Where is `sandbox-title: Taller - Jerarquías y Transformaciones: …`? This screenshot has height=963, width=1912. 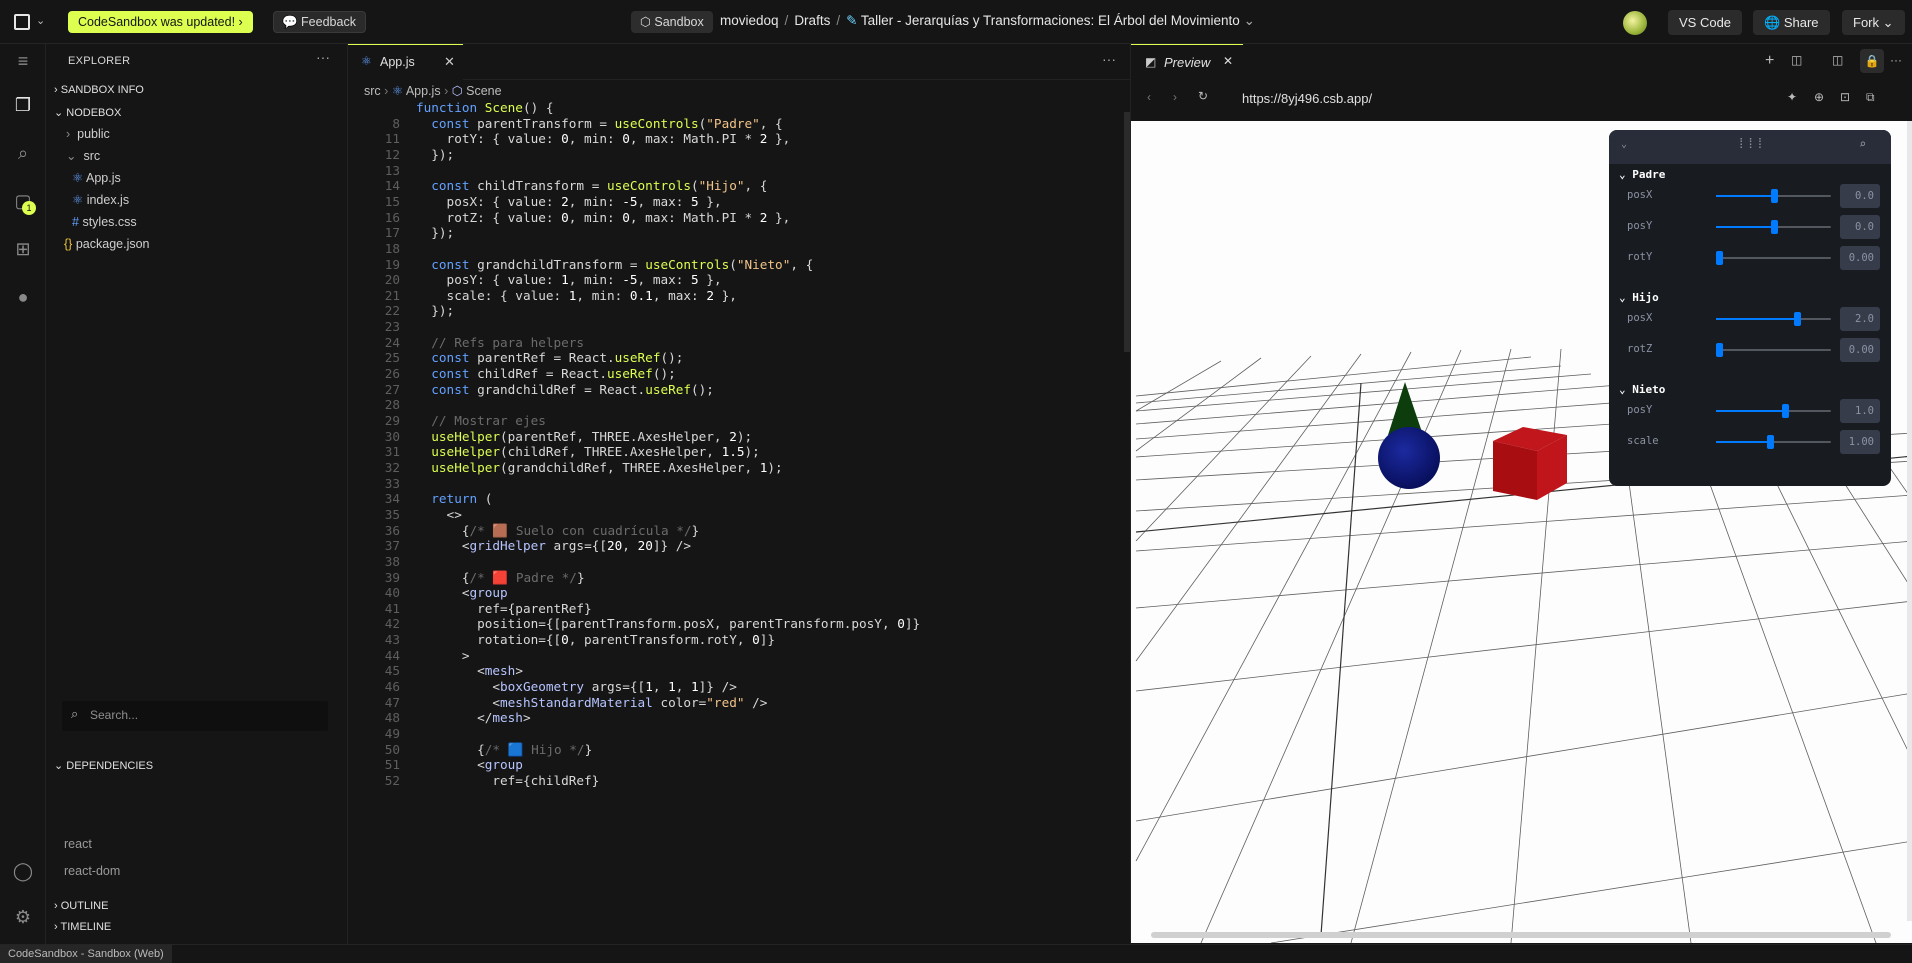 sandbox-title: Taller - Jerarquías y Transformaciones: … is located at coordinates (1050, 20).